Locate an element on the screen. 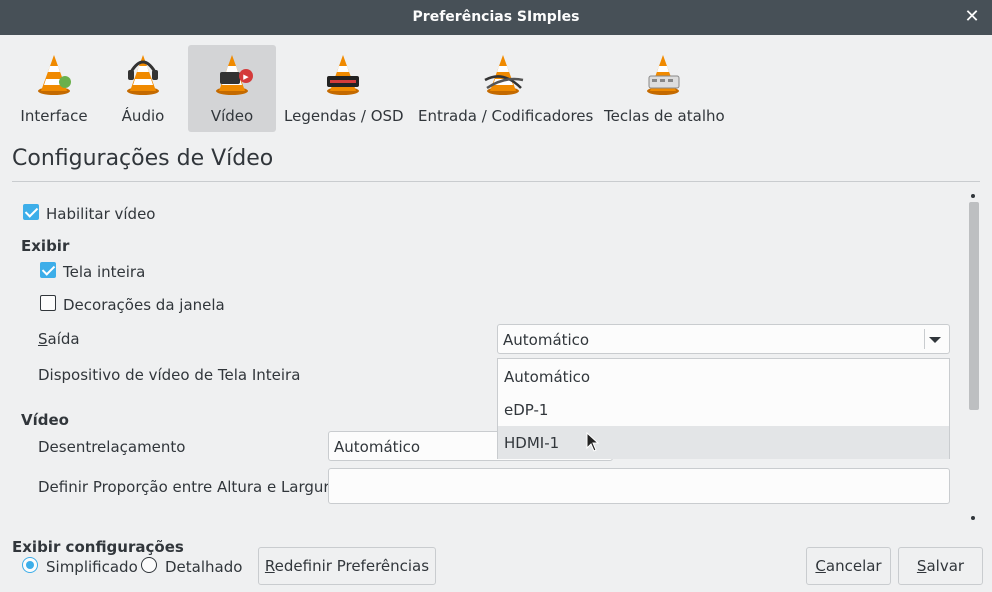 This screenshot has height=592, width=992. save-label-rest: alvar is located at coordinates (945, 566).